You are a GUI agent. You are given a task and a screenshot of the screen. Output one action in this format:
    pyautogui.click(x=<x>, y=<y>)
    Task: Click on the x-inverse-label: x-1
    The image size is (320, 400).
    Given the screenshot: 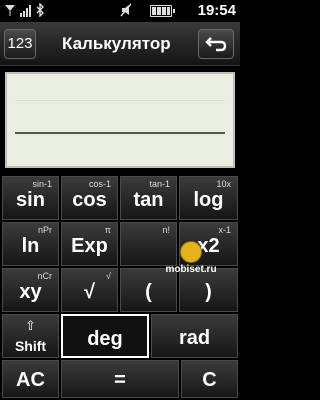 What is the action you would take?
    pyautogui.click(x=224, y=230)
    